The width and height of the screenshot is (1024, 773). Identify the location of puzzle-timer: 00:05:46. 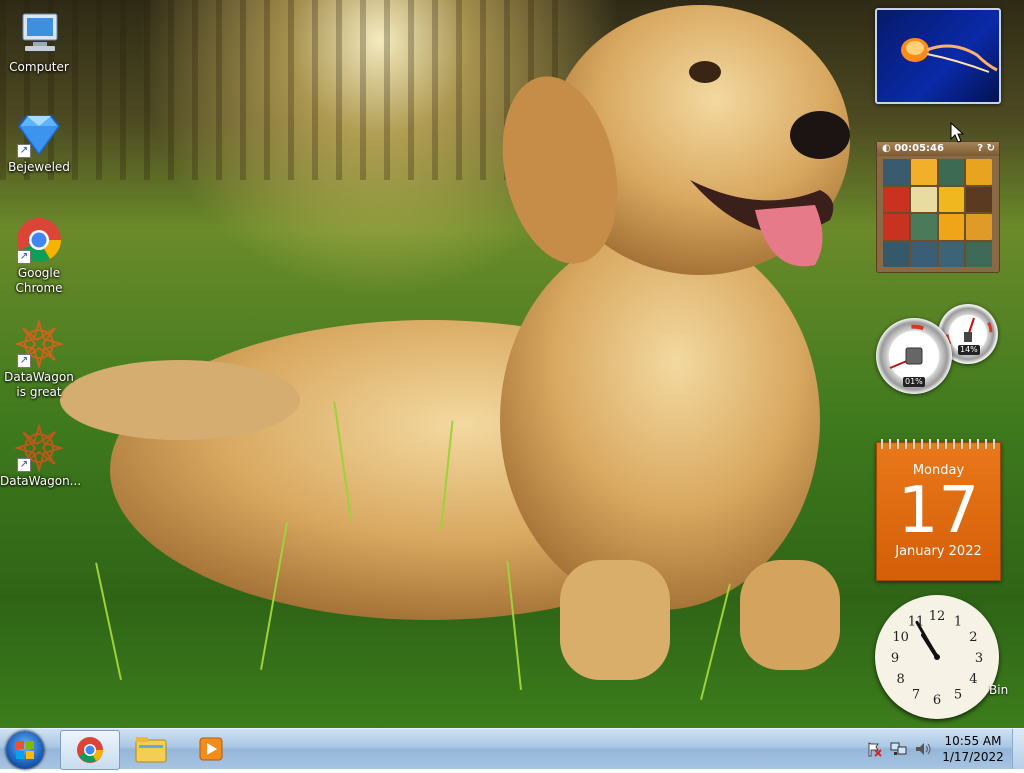
(919, 148).